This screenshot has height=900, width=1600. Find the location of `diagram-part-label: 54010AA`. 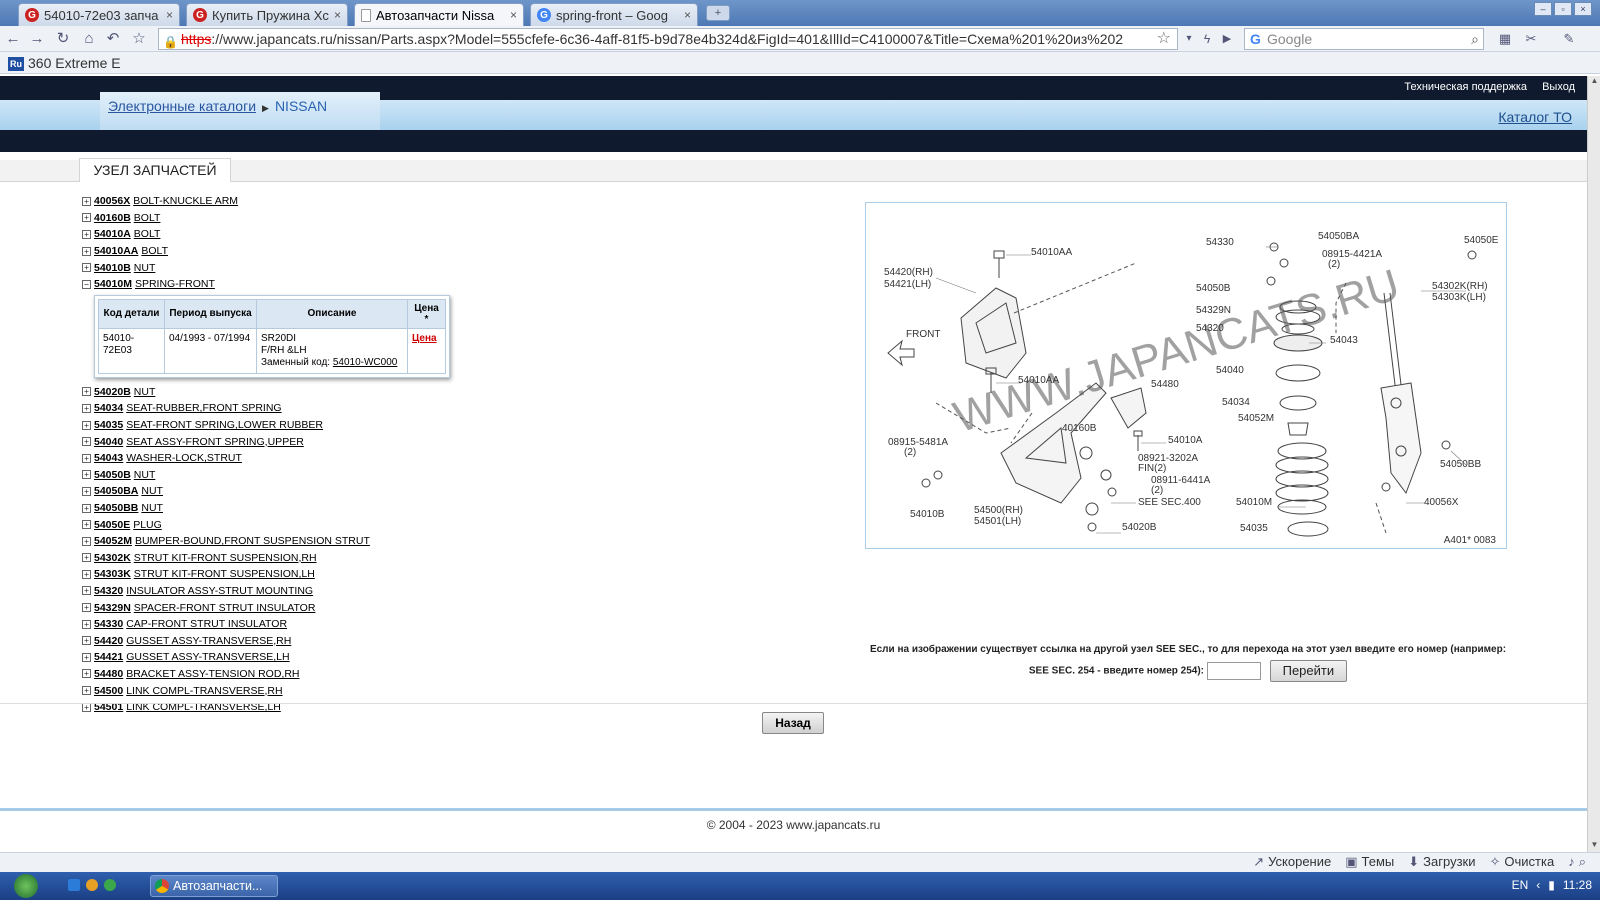

diagram-part-label: 54010AA is located at coordinates (1038, 380).